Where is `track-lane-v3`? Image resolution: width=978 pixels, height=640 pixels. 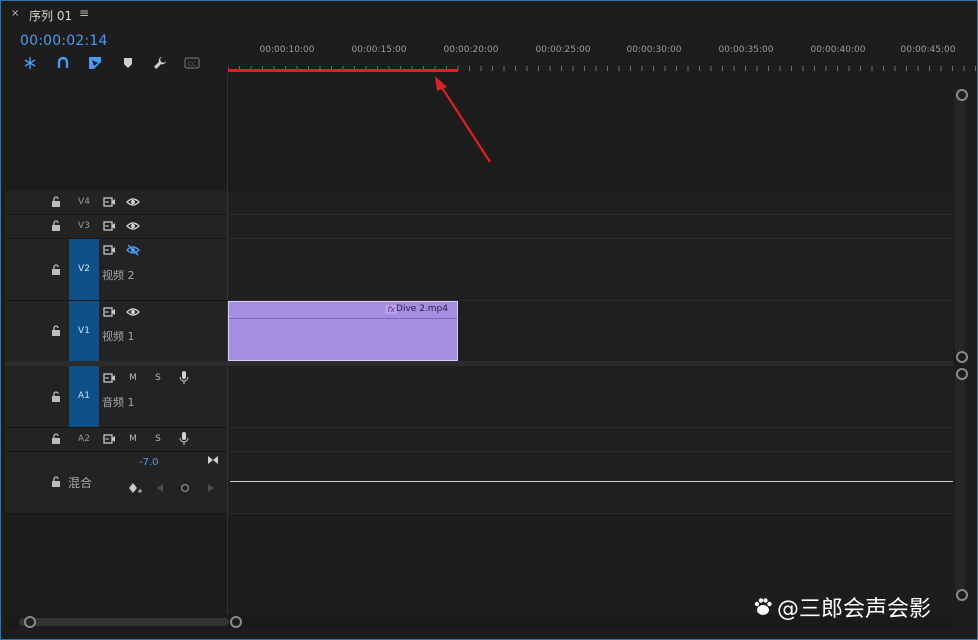
track-lane-v3 is located at coordinates (590, 227).